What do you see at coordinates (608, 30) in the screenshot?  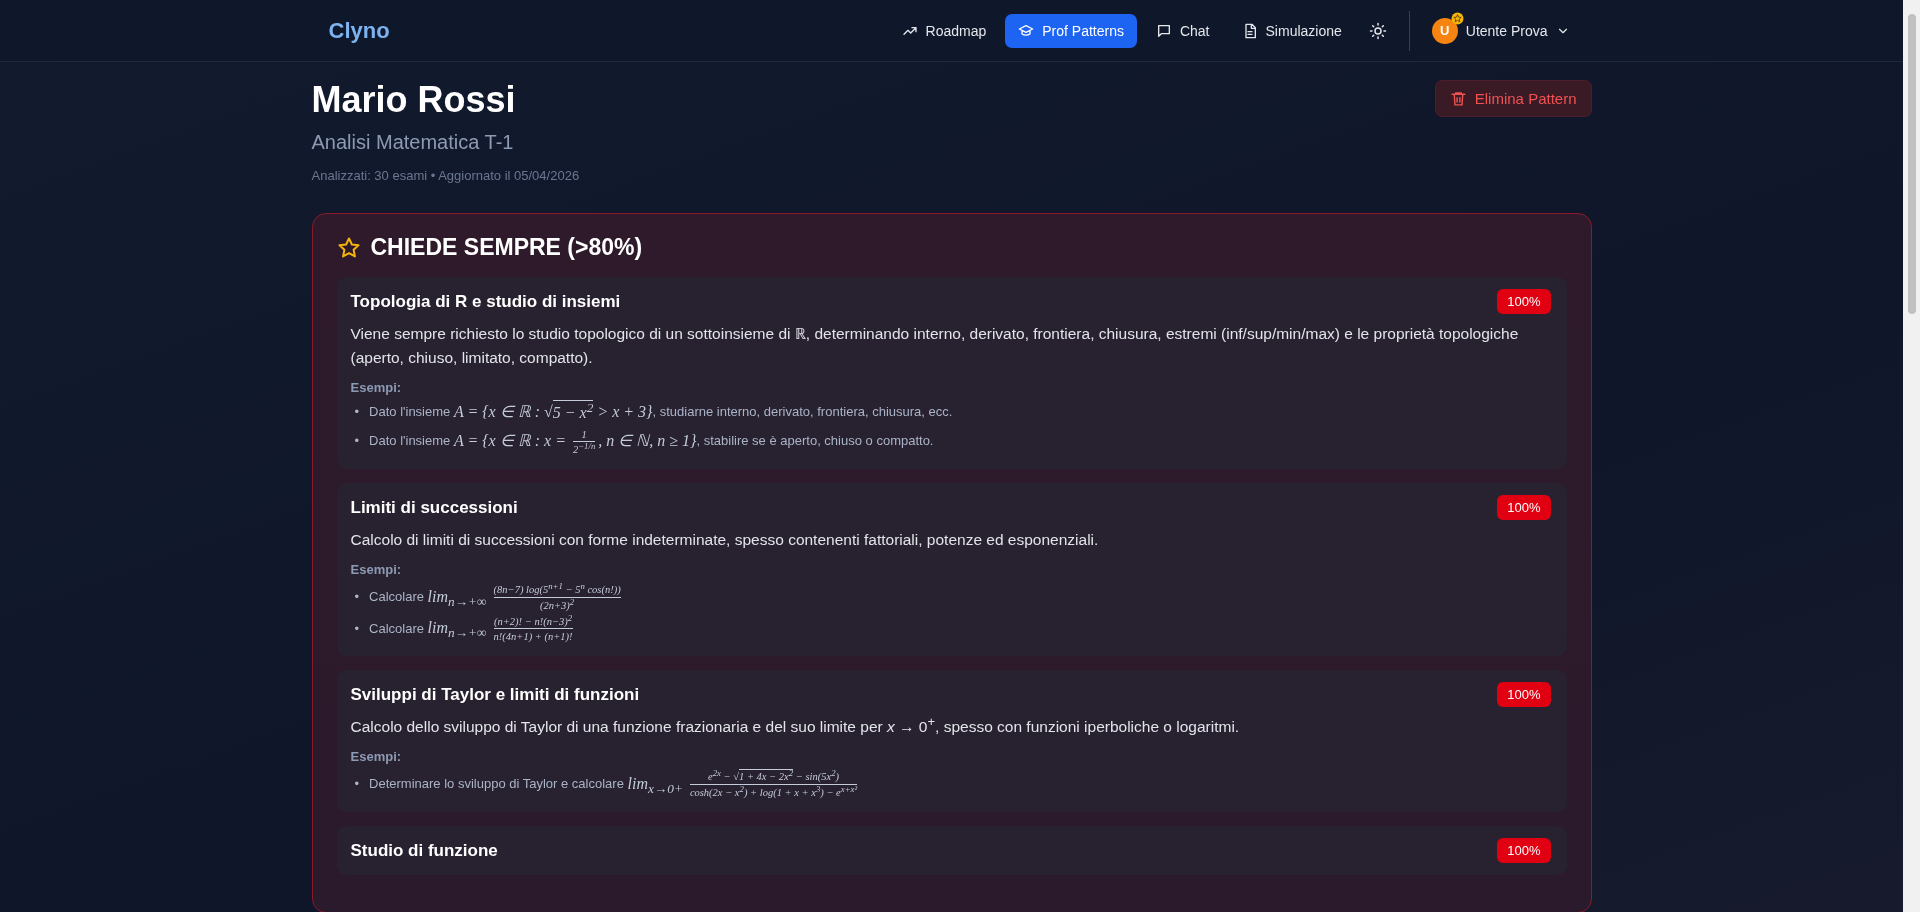 I see `app-logo: Clyno` at bounding box center [608, 30].